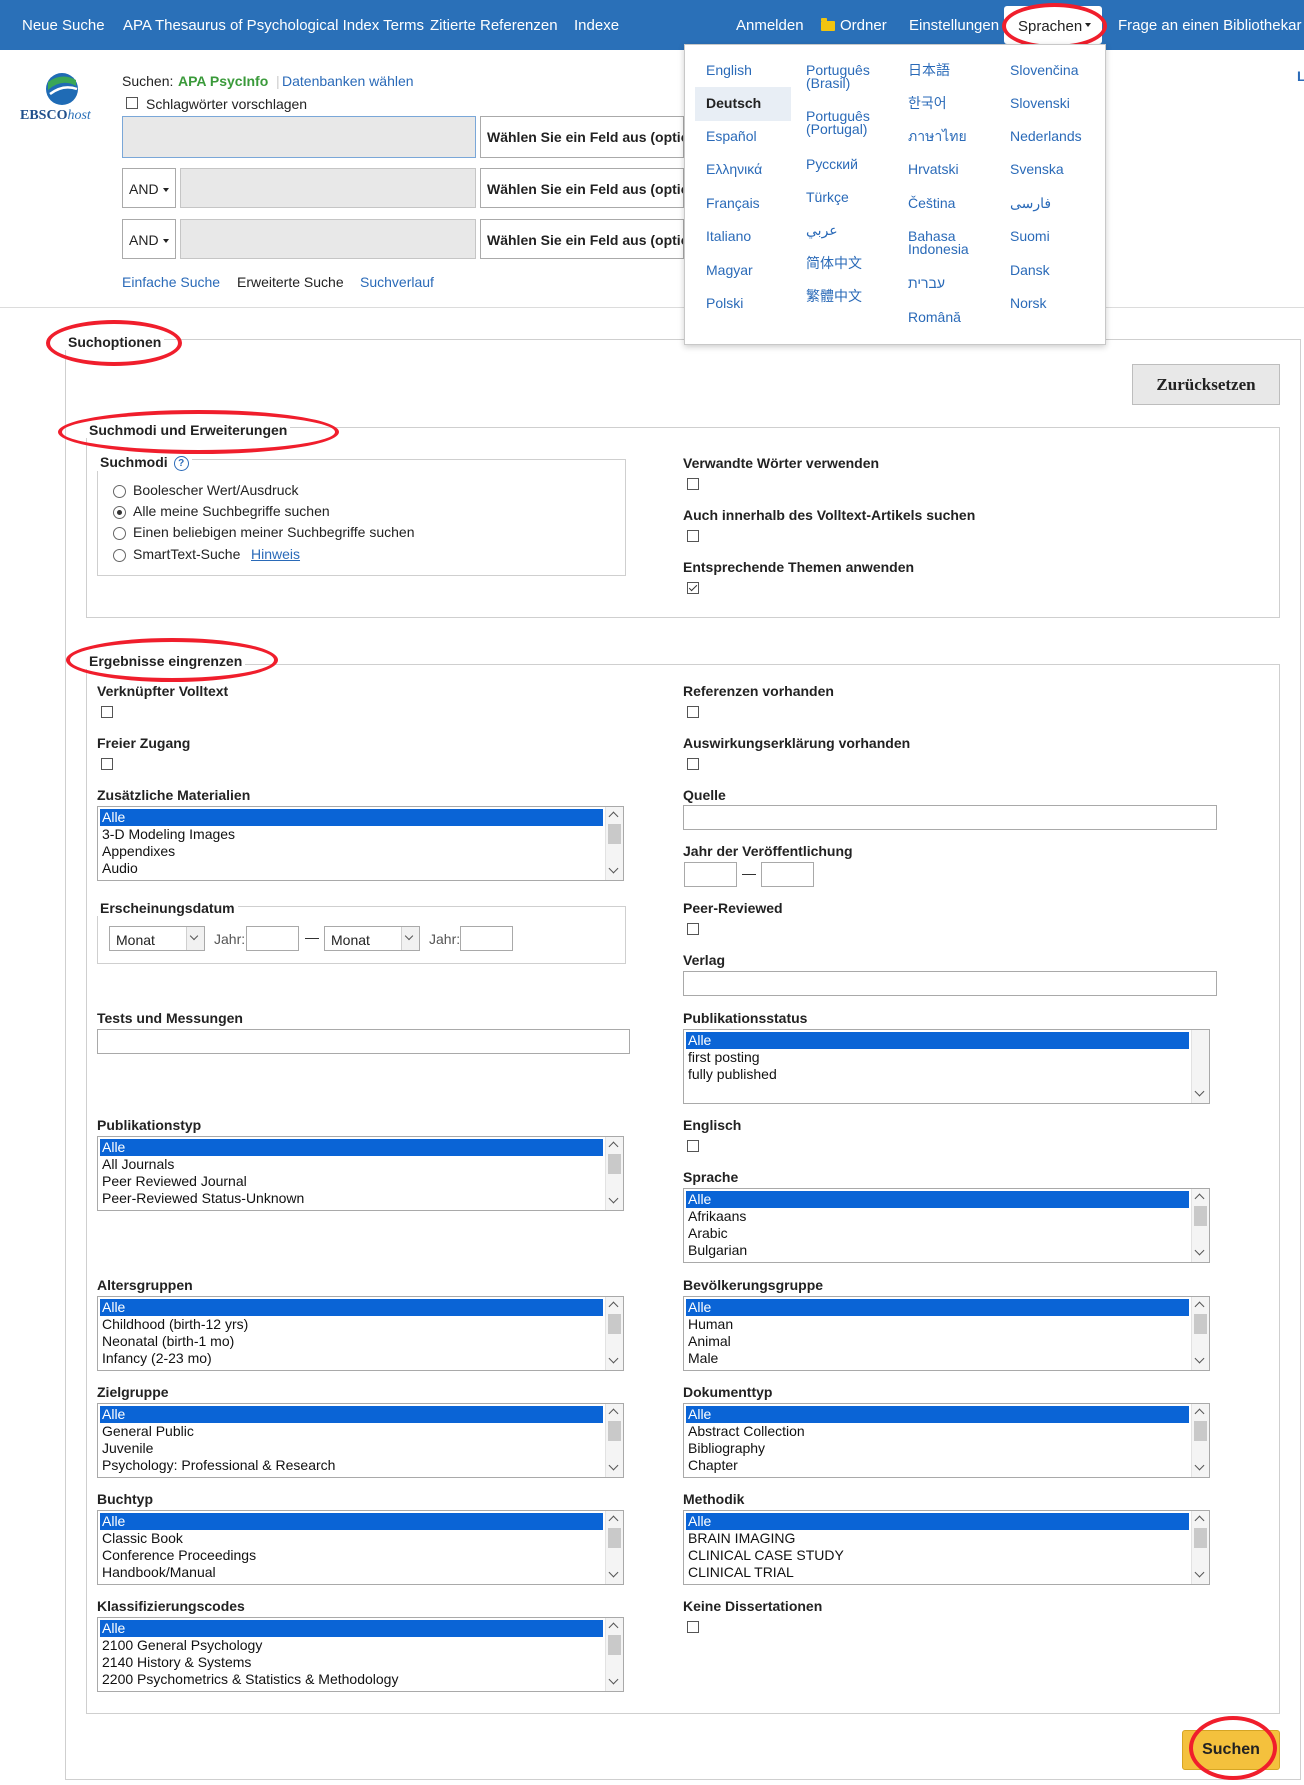  I want to click on list-option: CLINICAL TRIAL, so click(937, 1572).